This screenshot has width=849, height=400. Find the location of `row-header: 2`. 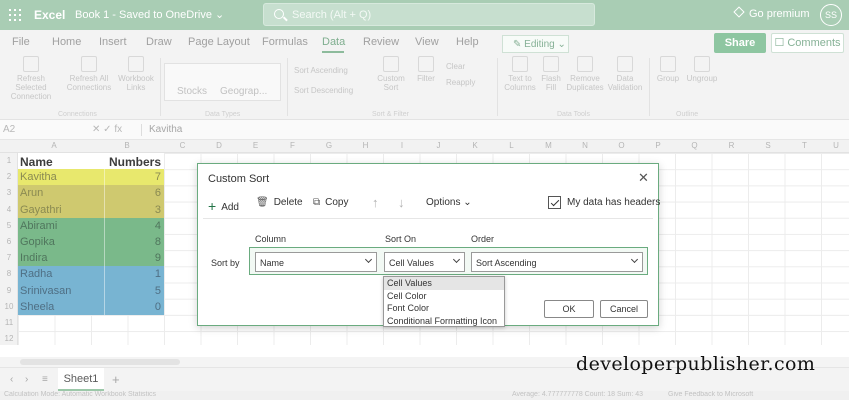

row-header: 2 is located at coordinates (9, 176).